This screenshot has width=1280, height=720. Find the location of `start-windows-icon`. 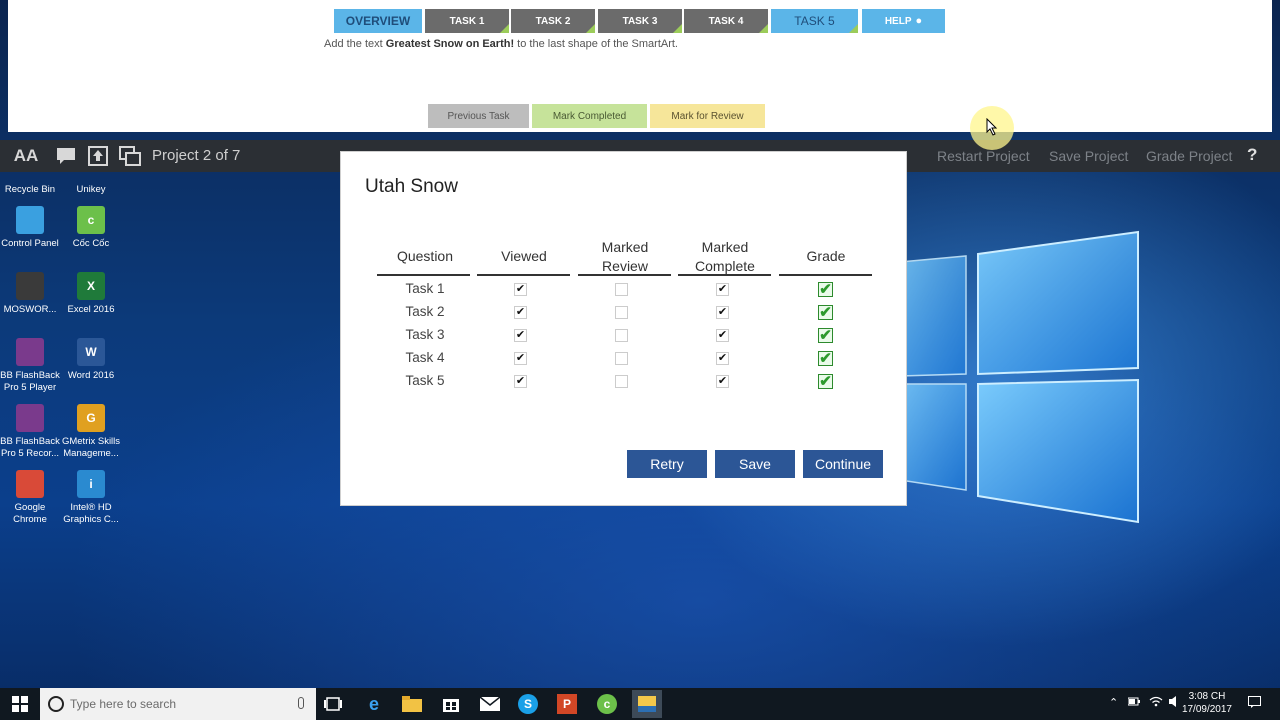

start-windows-icon is located at coordinates (20, 704).